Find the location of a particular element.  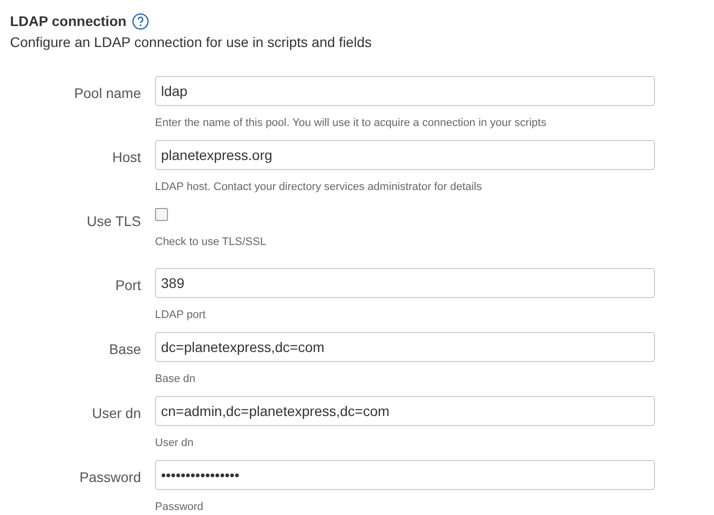

field-label: Base is located at coordinates (124, 349).